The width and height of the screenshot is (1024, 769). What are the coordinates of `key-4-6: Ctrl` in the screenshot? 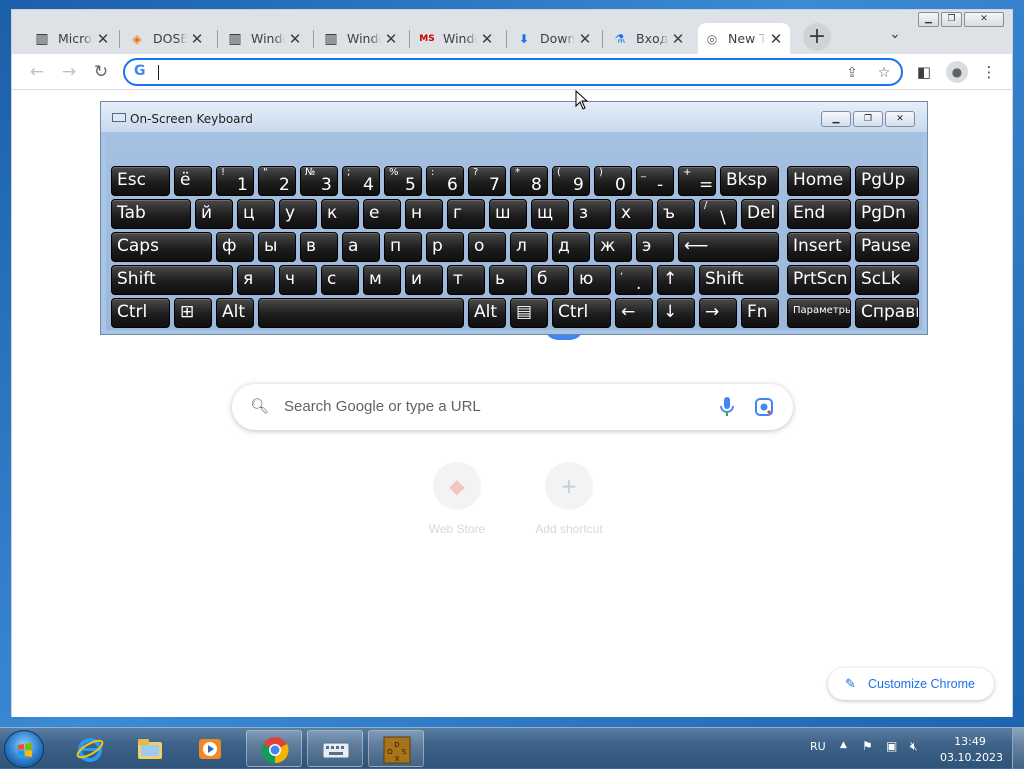 It's located at (581, 313).